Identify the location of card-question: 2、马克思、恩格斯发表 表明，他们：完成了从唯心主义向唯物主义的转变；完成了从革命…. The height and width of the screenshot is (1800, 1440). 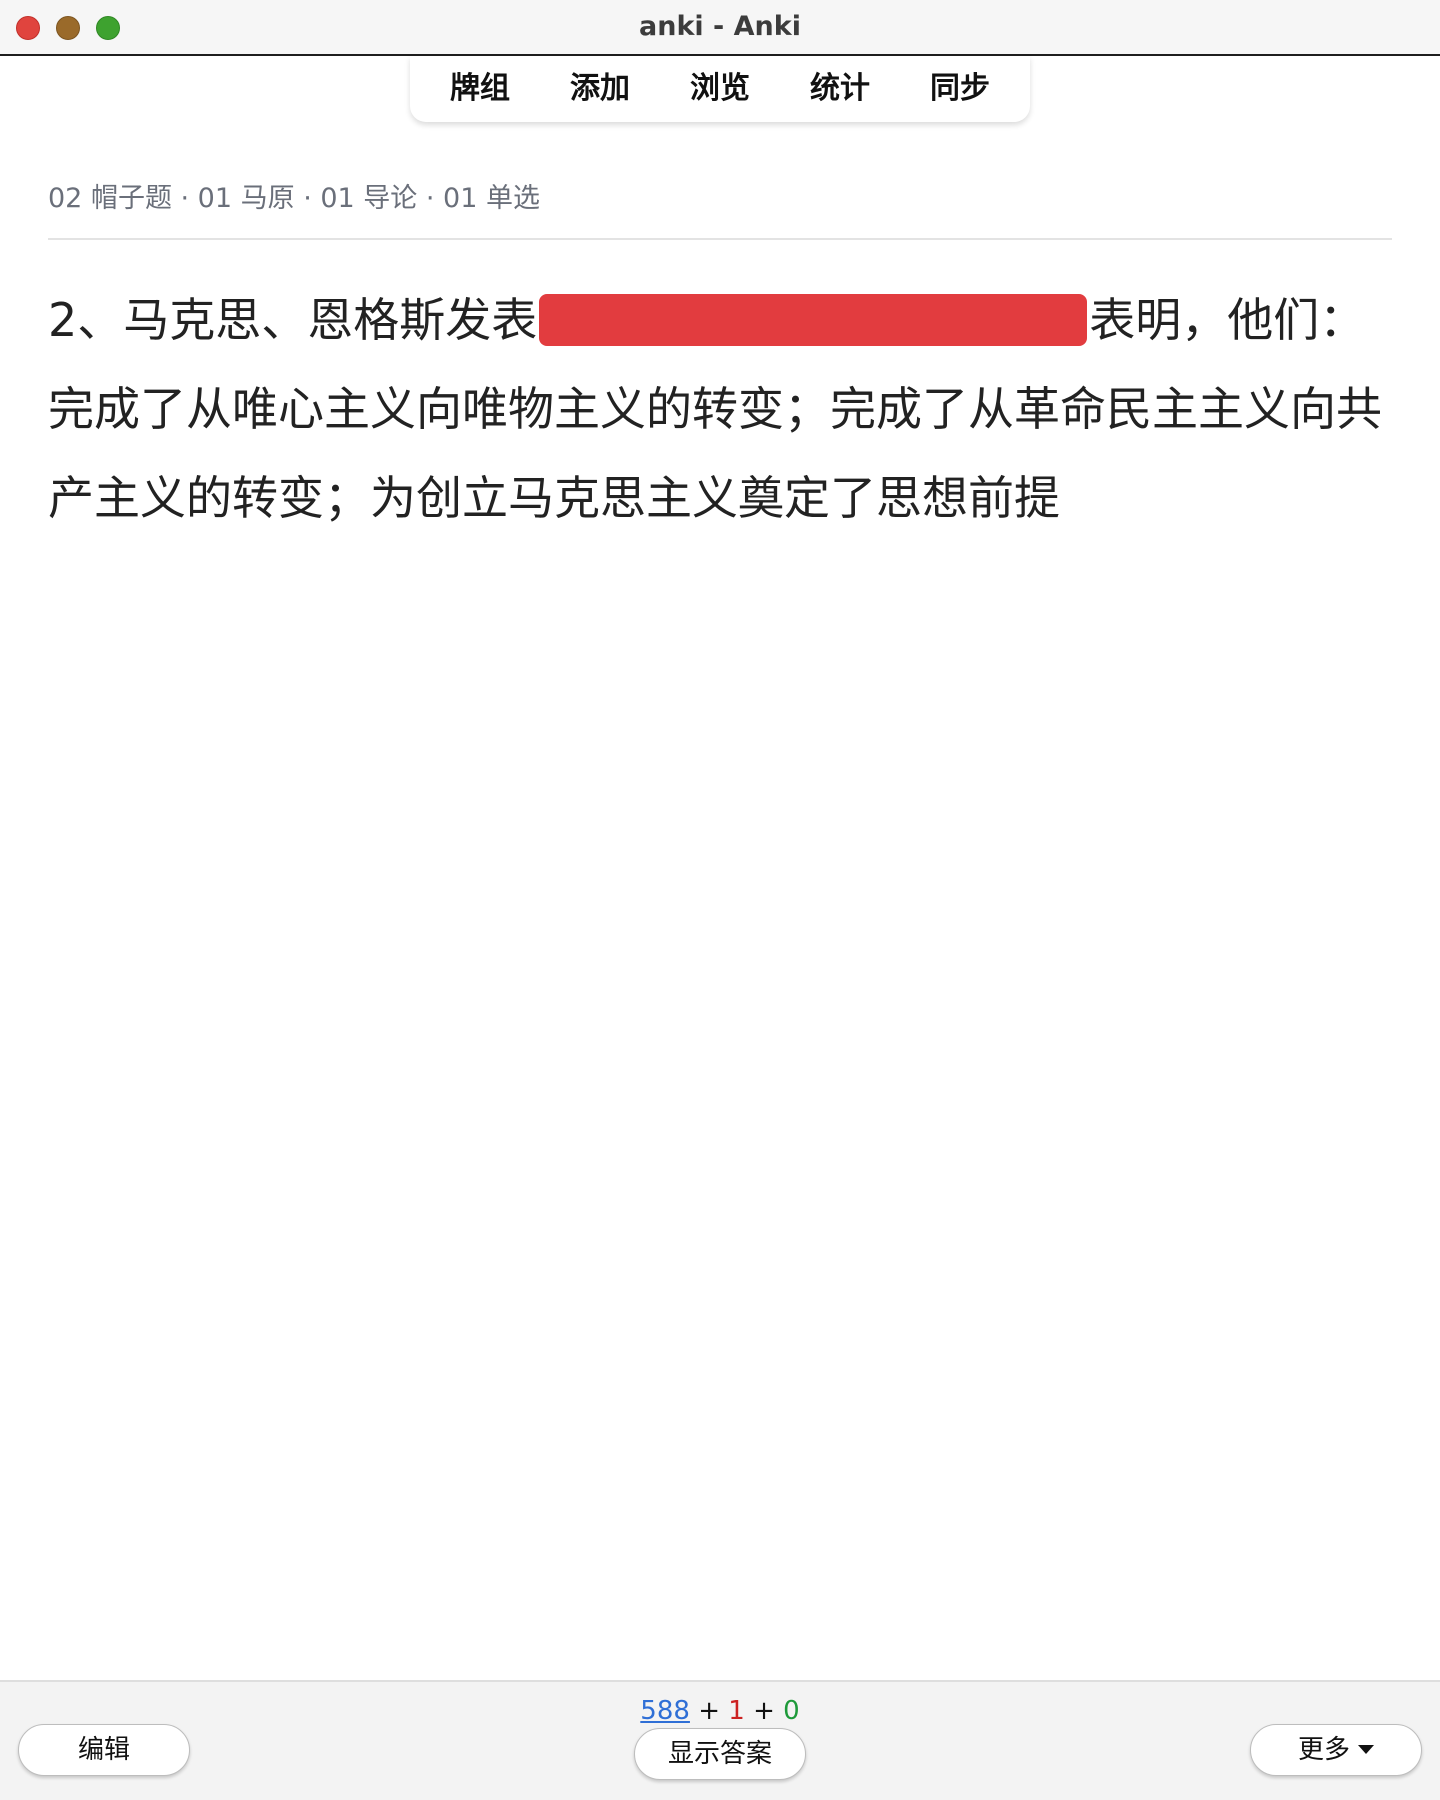
(723, 409).